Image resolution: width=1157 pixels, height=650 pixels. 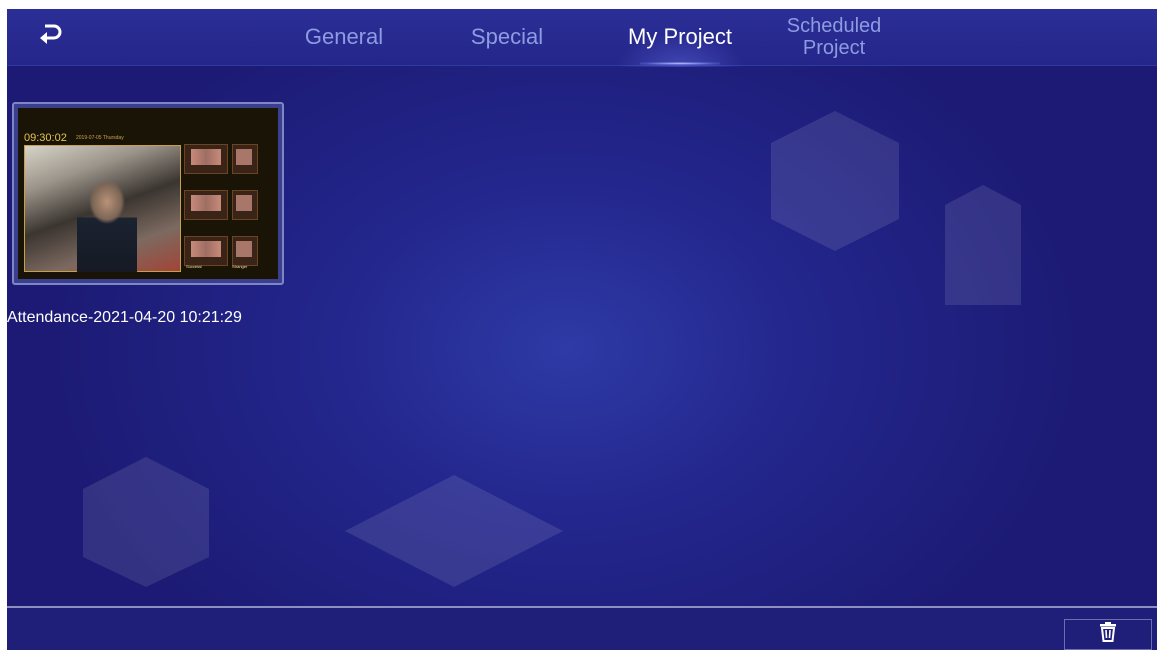 I want to click on bottom-bar, so click(x=582, y=628).